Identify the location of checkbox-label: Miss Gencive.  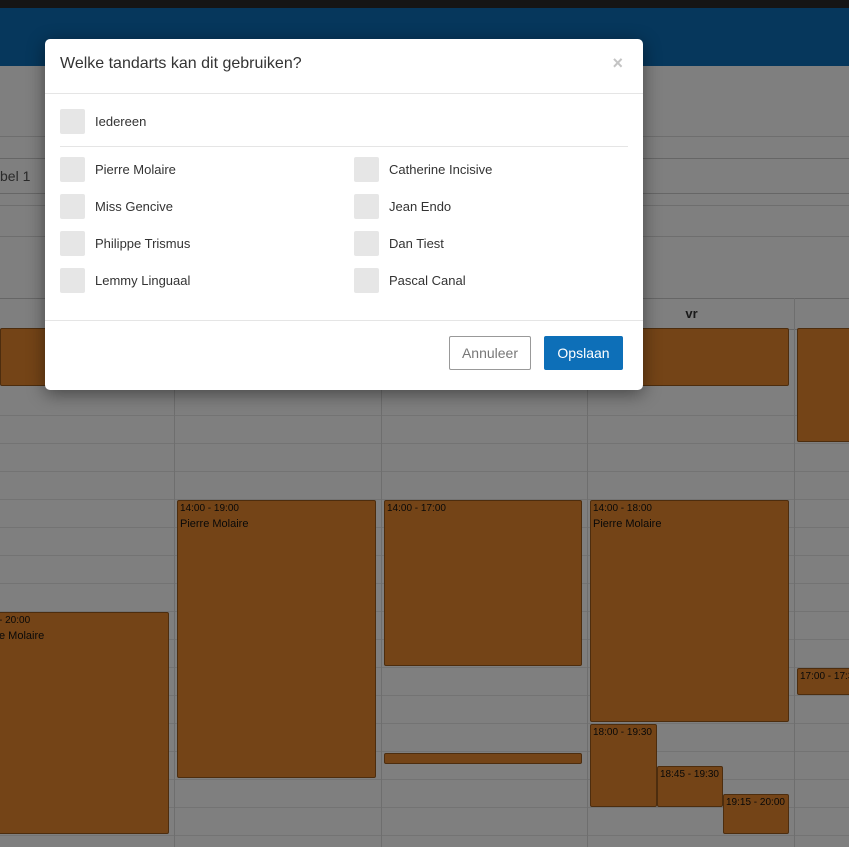
(134, 206).